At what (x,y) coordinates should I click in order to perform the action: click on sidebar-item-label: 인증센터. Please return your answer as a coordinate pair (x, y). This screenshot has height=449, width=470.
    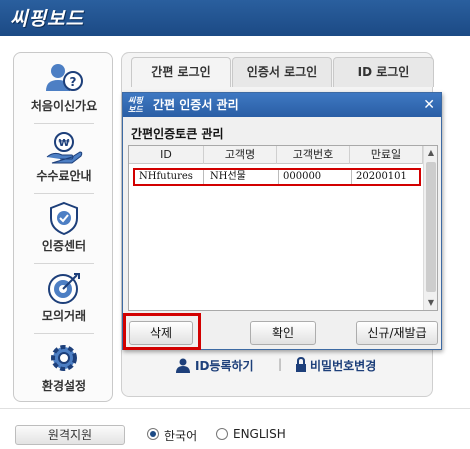
    Looking at the image, I should click on (64, 246).